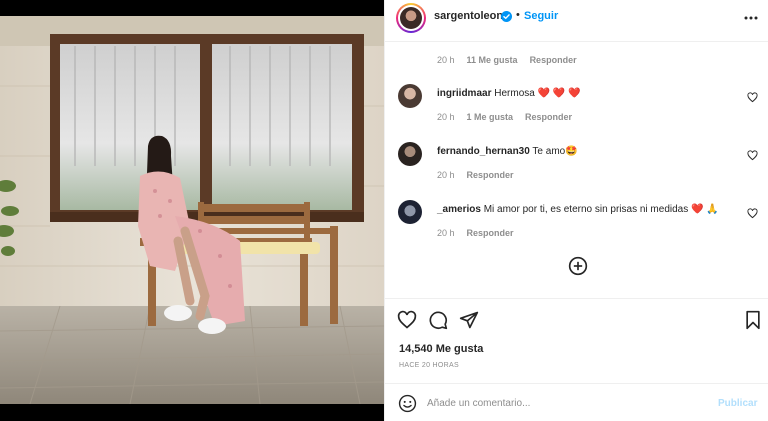 The image size is (768, 421). What do you see at coordinates (407, 403) in the screenshot?
I see `smiley-icon` at bounding box center [407, 403].